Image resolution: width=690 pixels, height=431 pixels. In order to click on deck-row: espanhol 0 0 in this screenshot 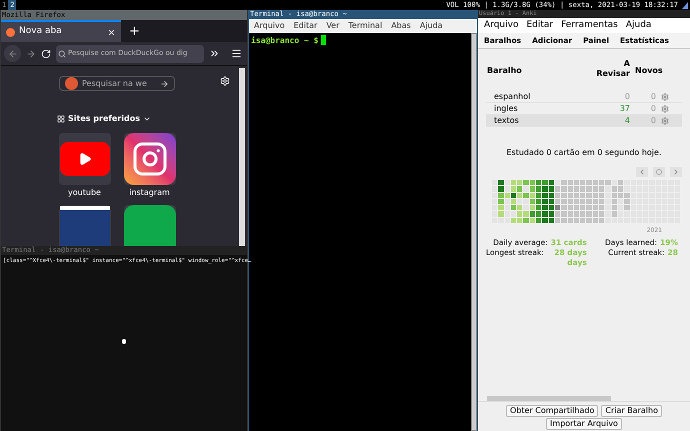, I will do `click(584, 97)`.